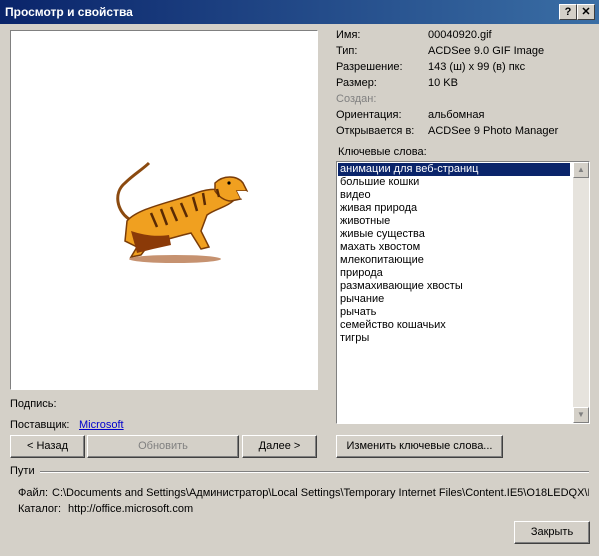 The image size is (599, 556). Describe the element at coordinates (182, 212) in the screenshot. I see `tiger-image` at that location.